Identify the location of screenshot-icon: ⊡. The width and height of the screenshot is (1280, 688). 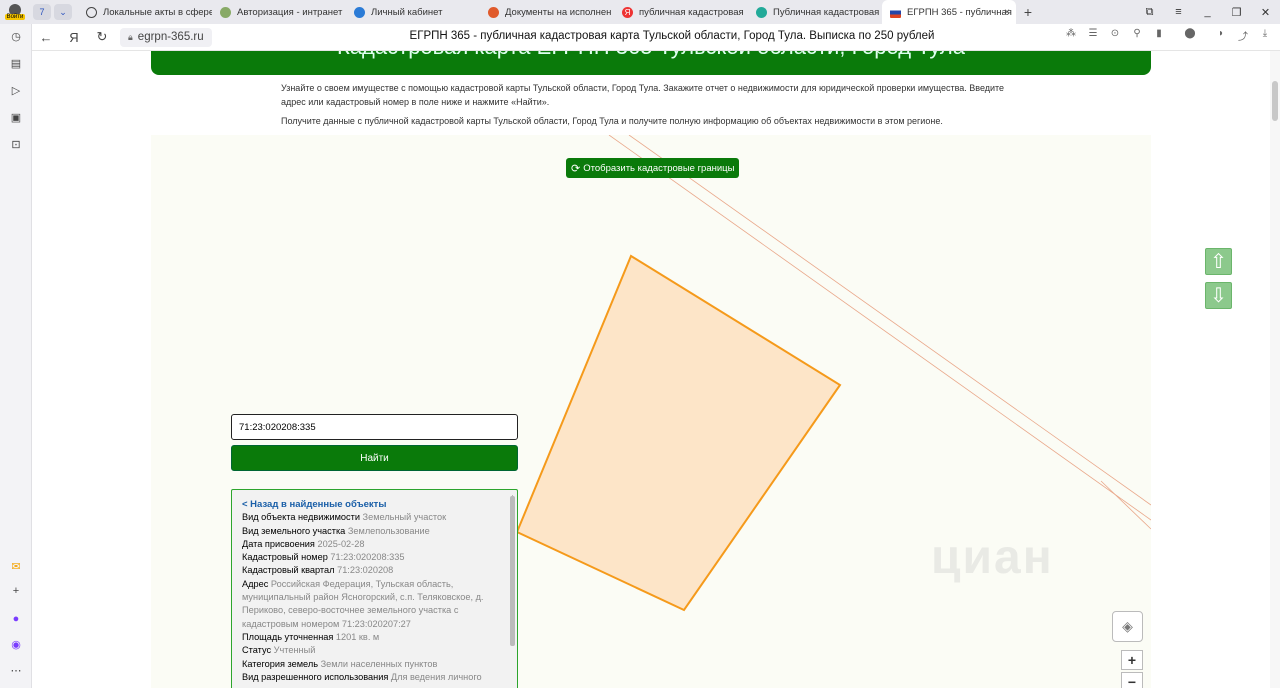
(16, 145).